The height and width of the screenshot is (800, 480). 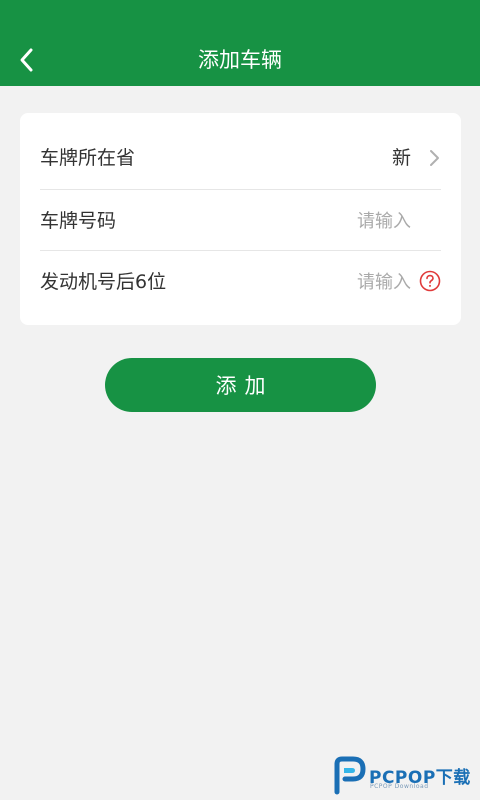 I want to click on watermark-sub: PCPOP Download, so click(x=399, y=786).